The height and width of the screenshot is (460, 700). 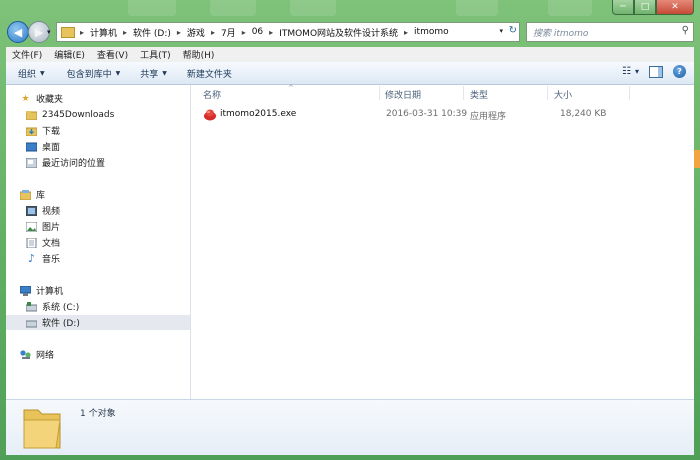 I want to click on organize-button: 组织 ▼, so click(x=31, y=73).